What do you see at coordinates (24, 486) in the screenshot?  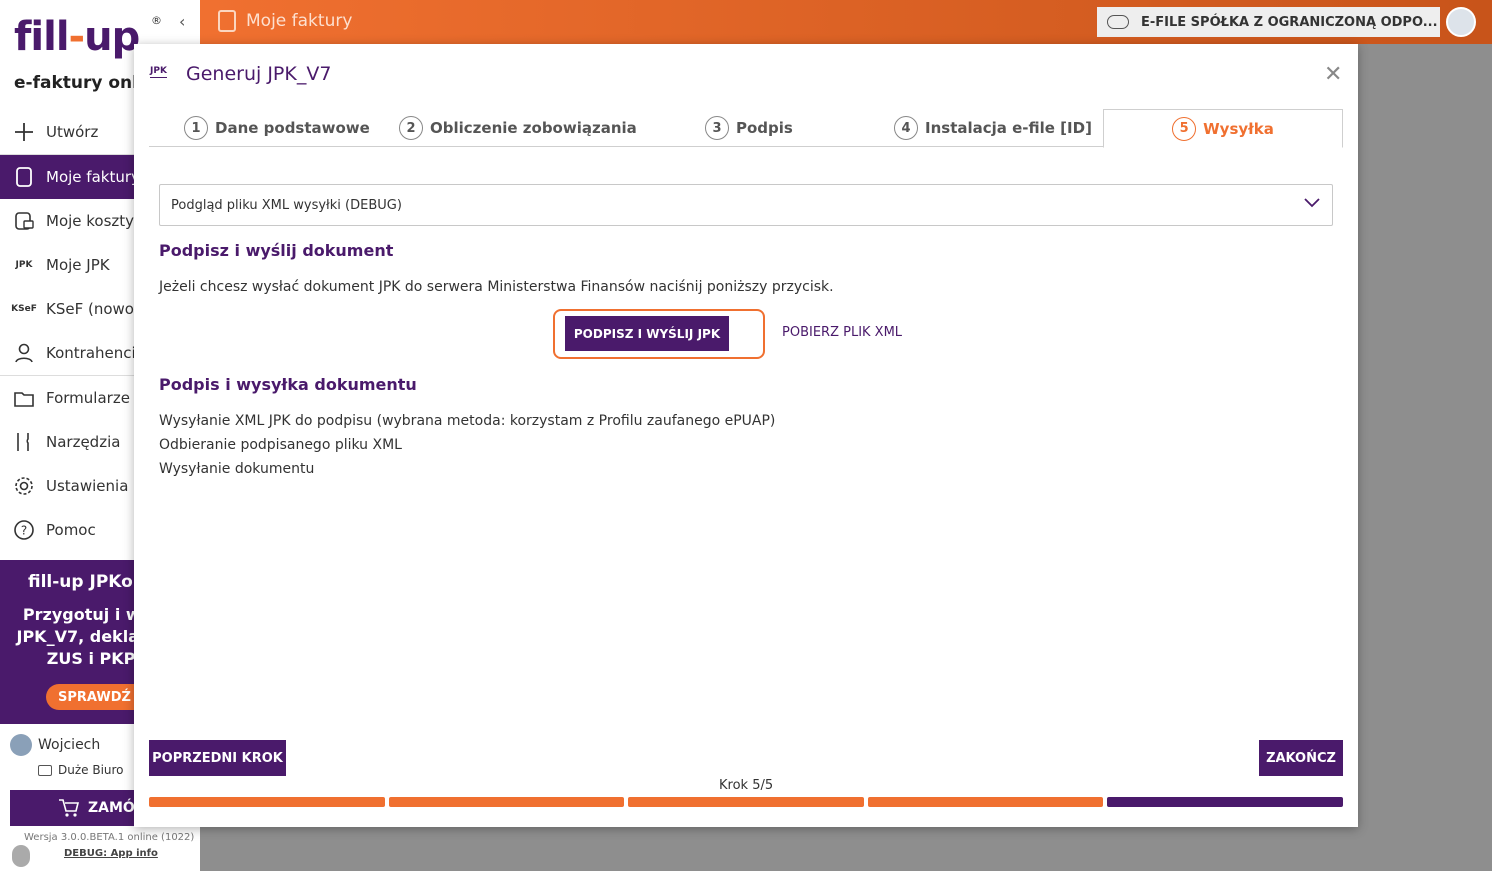 I see `gear-icon` at bounding box center [24, 486].